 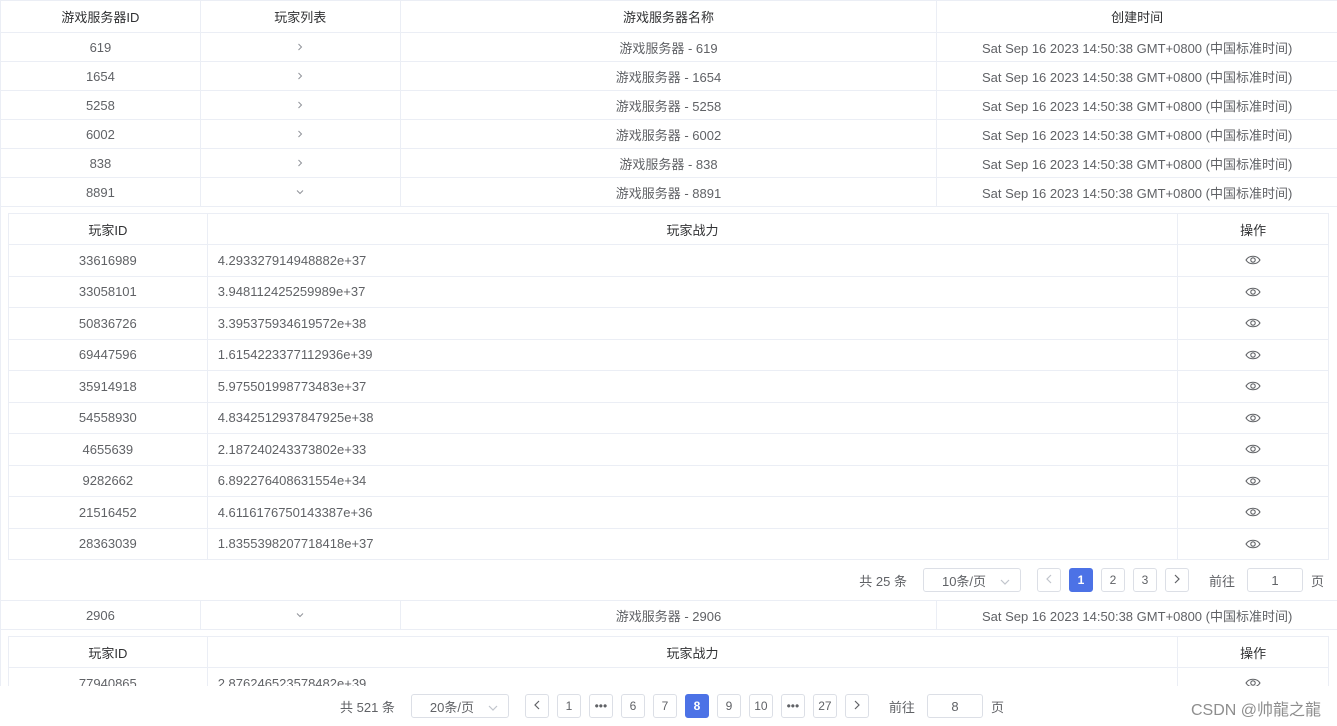 I want to click on table-row: 35914918 5.975501998773483e+37, so click(x=668, y=387).